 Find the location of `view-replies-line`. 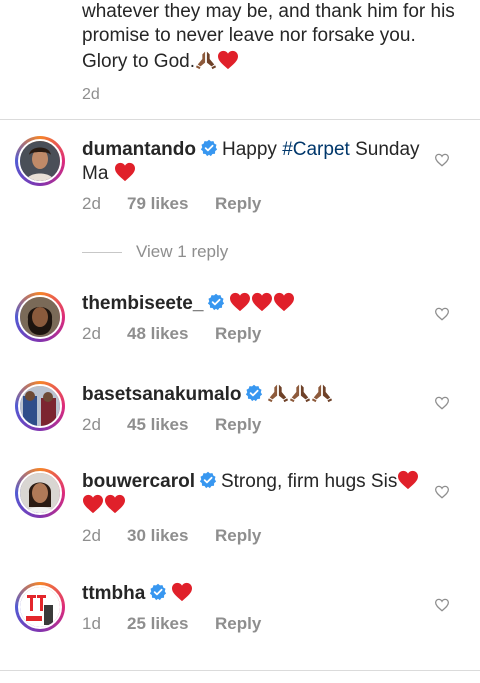

view-replies-line is located at coordinates (102, 252).